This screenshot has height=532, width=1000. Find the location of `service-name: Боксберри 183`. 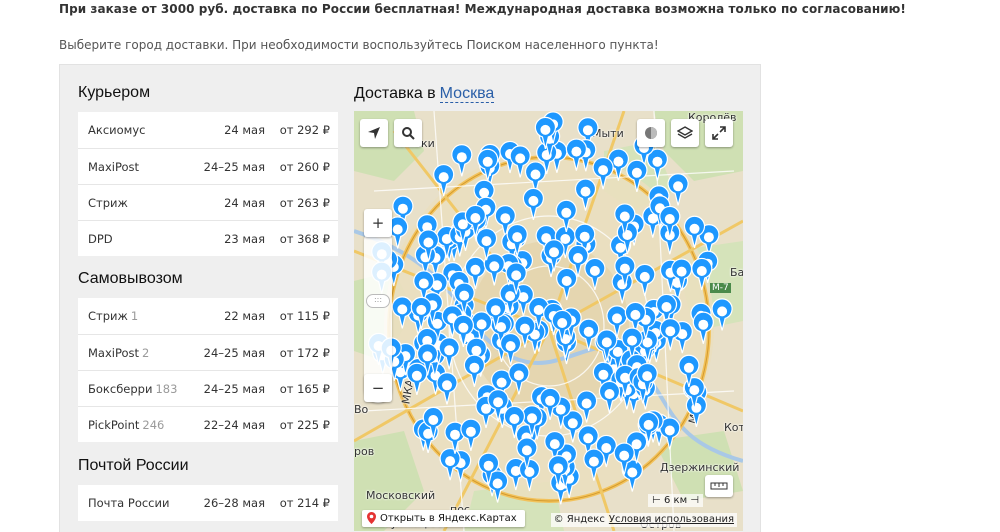

service-name: Боксберри 183 is located at coordinates (133, 388).